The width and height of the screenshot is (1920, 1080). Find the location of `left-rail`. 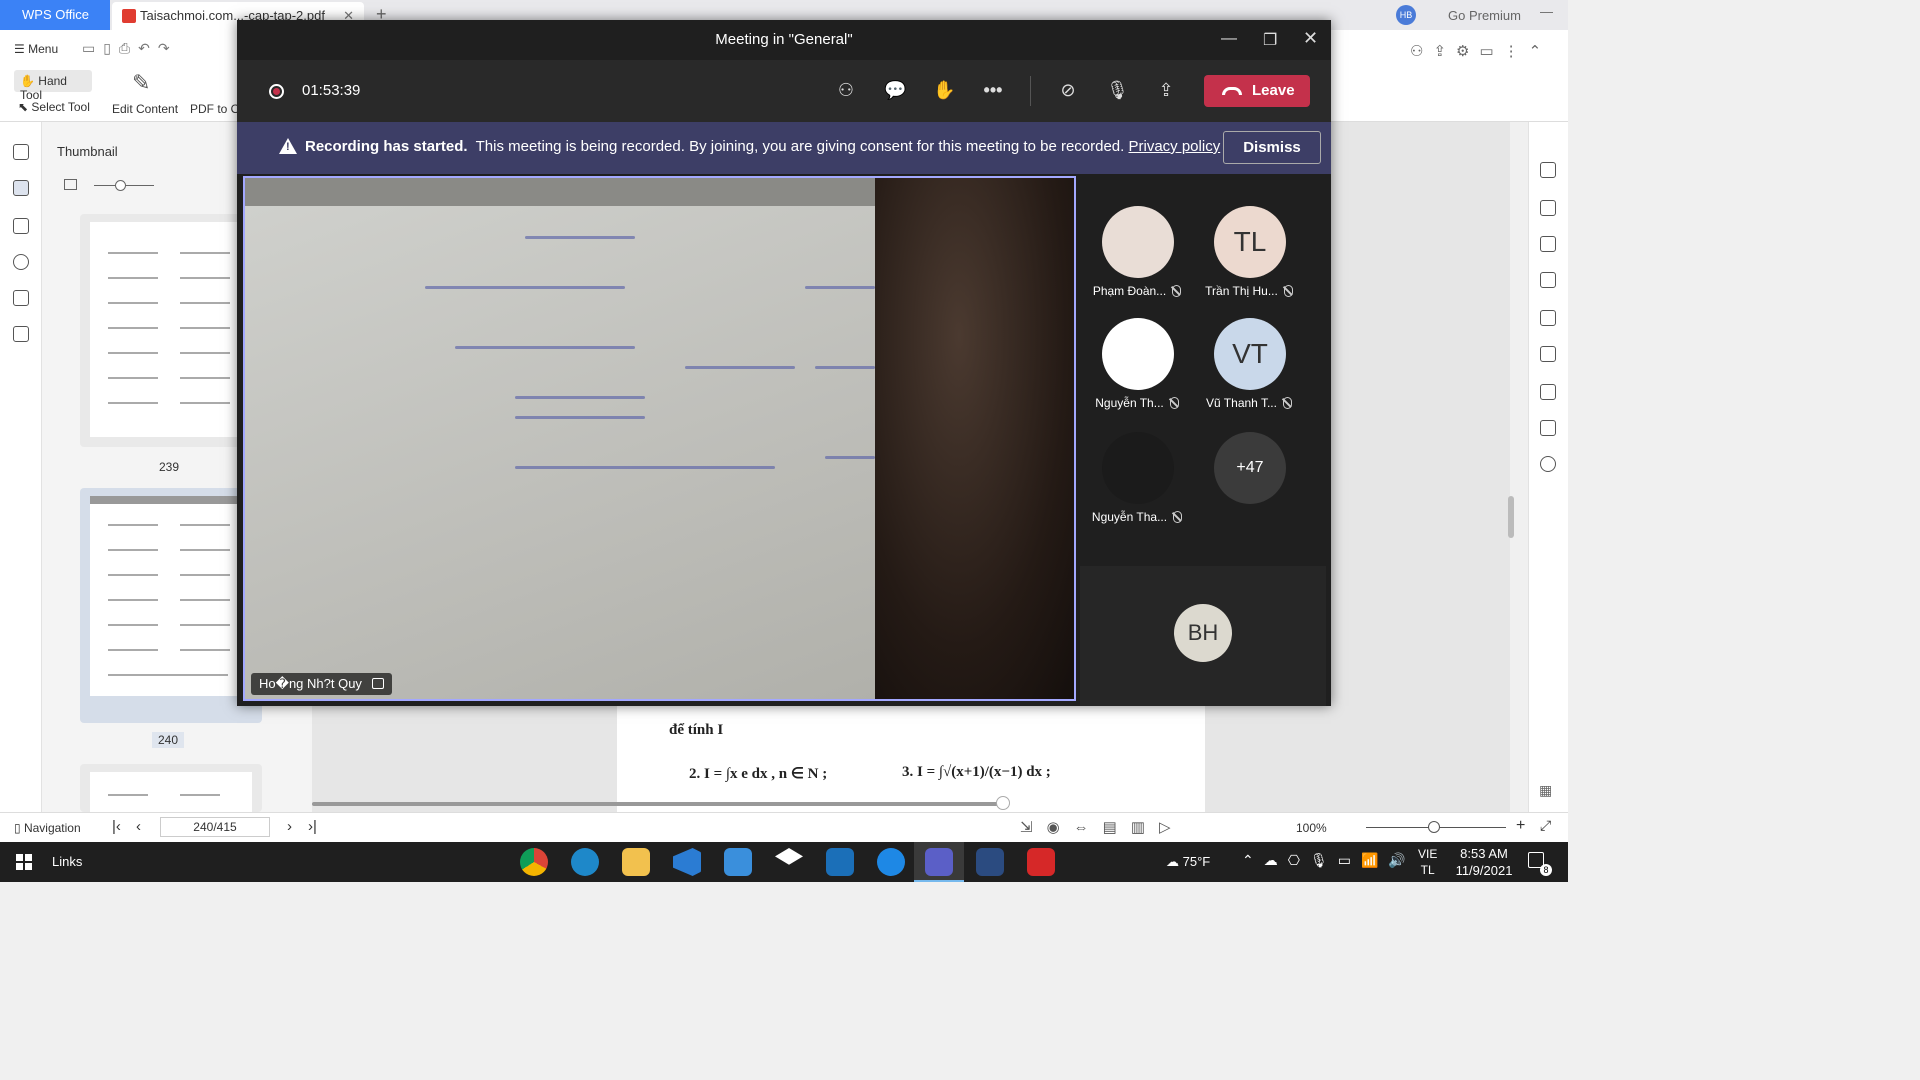

left-rail is located at coordinates (21, 467).